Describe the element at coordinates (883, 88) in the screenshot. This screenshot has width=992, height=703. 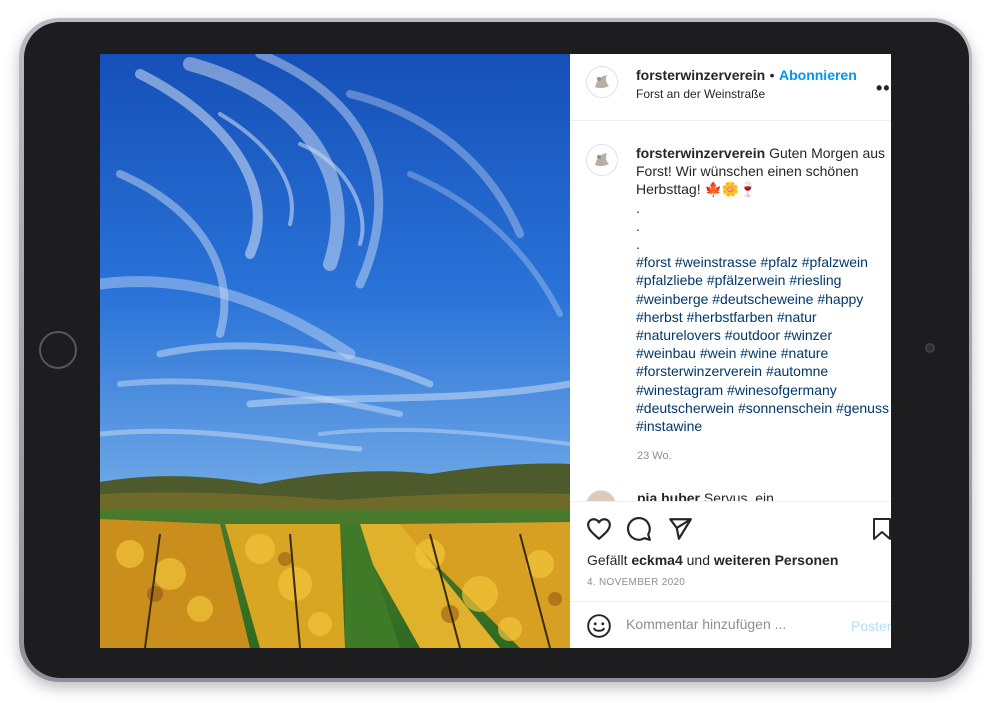
I see `more-options-icon: •••` at that location.